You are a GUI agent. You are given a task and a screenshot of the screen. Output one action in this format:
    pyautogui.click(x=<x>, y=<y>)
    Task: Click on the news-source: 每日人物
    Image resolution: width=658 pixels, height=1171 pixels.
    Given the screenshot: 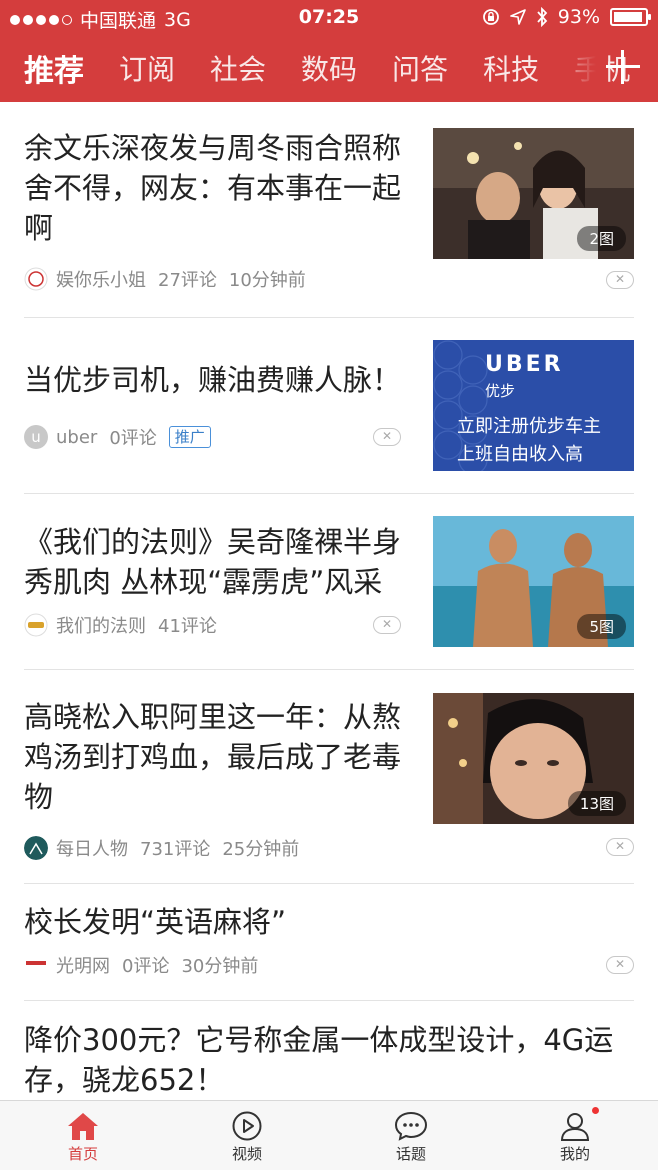 What is the action you would take?
    pyautogui.click(x=92, y=848)
    